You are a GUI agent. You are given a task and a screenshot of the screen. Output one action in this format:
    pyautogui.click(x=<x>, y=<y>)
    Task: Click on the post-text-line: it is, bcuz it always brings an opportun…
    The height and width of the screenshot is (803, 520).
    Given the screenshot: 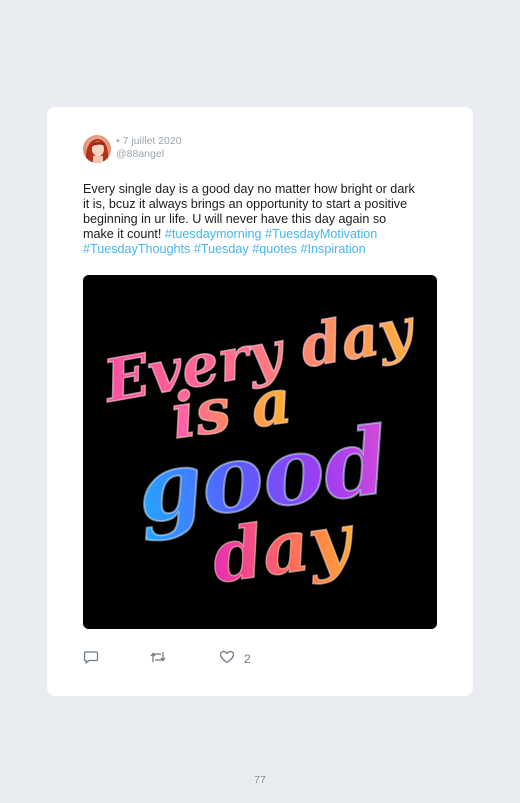 What is the action you would take?
    pyautogui.click(x=263, y=204)
    